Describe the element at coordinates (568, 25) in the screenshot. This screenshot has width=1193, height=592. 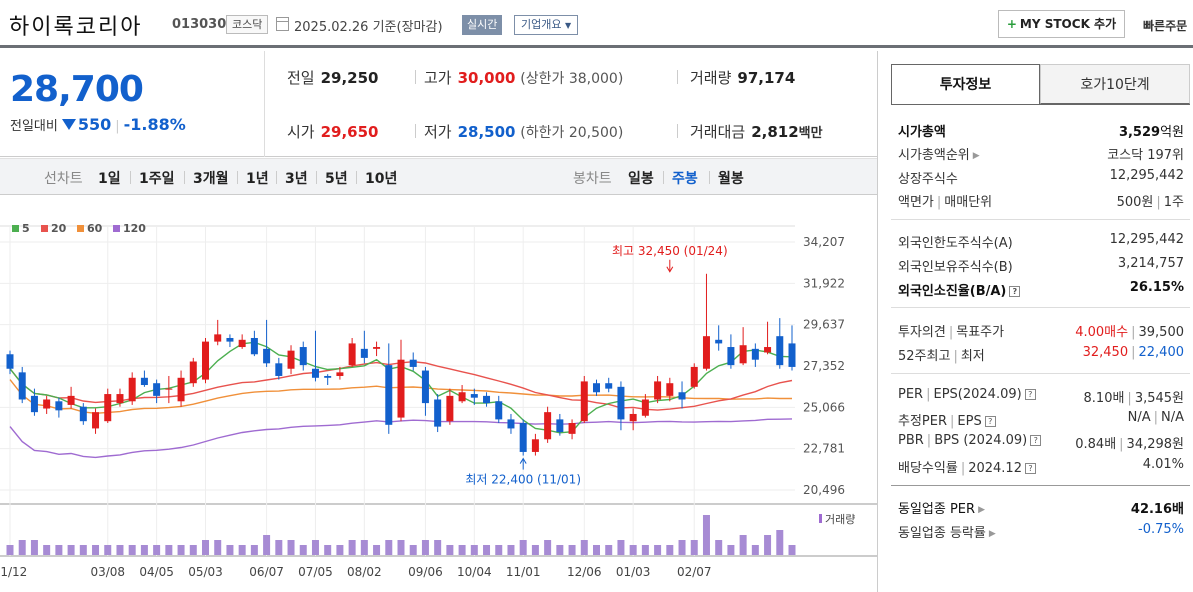
I see `caret-down-icon: ▼` at that location.